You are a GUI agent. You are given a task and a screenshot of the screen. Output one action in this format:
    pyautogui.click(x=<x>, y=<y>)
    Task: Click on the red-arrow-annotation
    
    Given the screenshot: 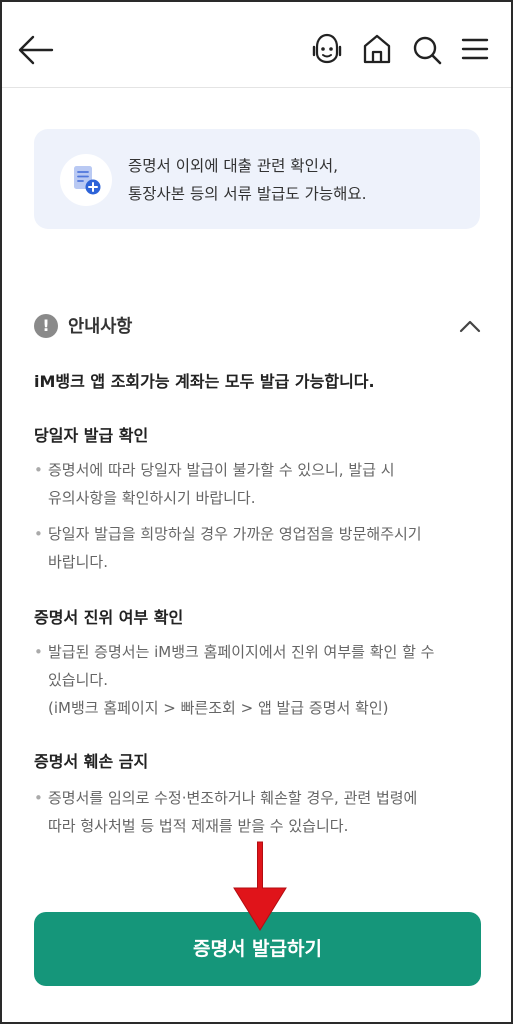 What is the action you would take?
    pyautogui.click(x=260, y=886)
    